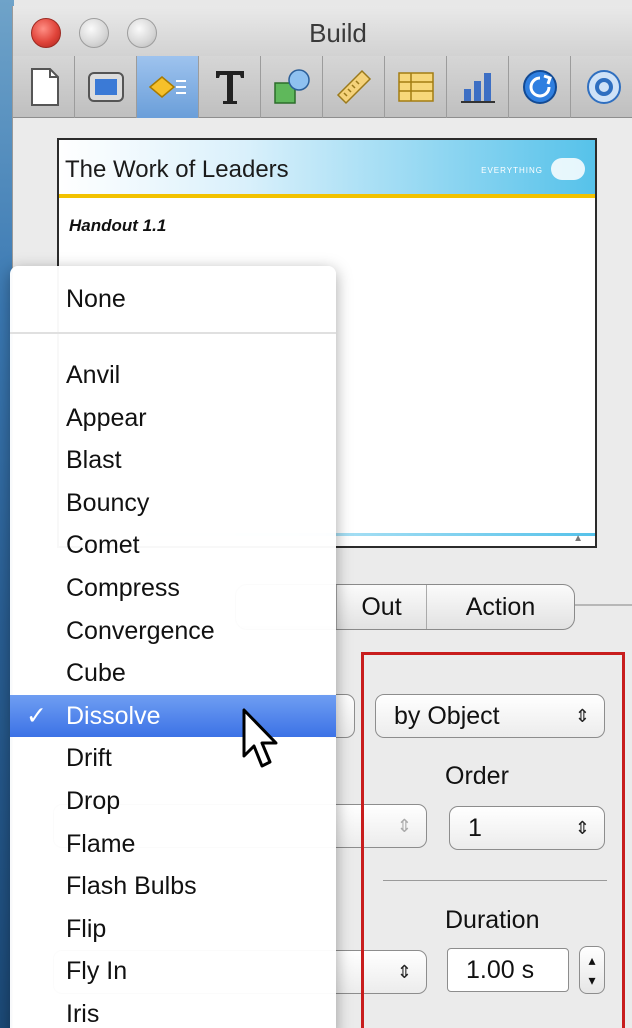 Image resolution: width=632 pixels, height=1028 pixels. Describe the element at coordinates (173, 1010) in the screenshot. I see `menu-item-iris: Iris` at that location.